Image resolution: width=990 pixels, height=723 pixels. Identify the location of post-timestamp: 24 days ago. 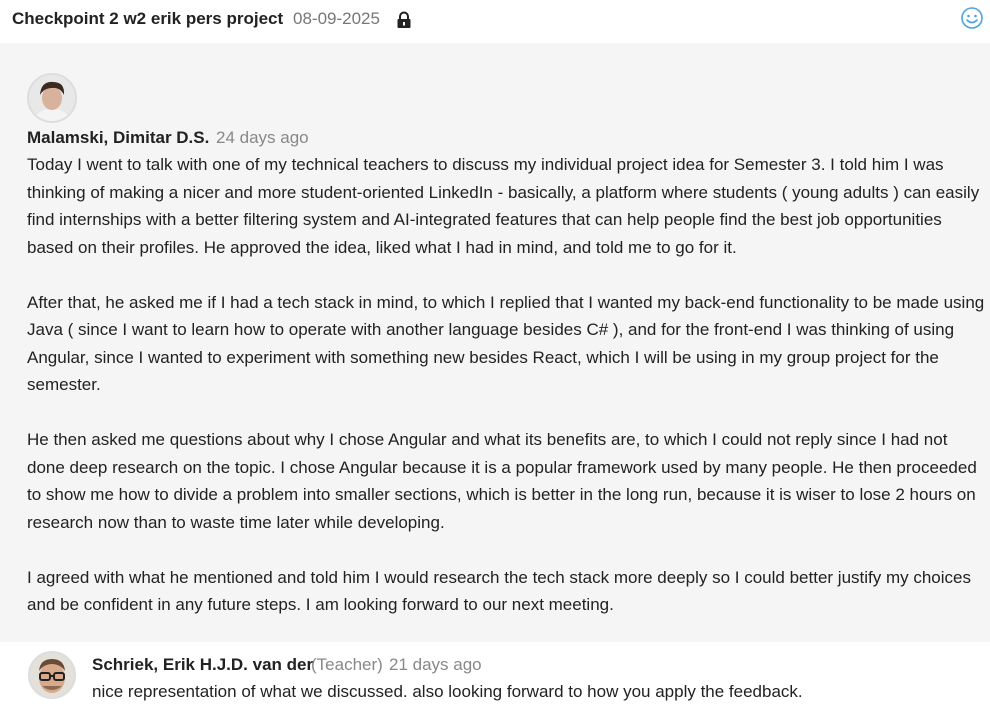
(262, 137).